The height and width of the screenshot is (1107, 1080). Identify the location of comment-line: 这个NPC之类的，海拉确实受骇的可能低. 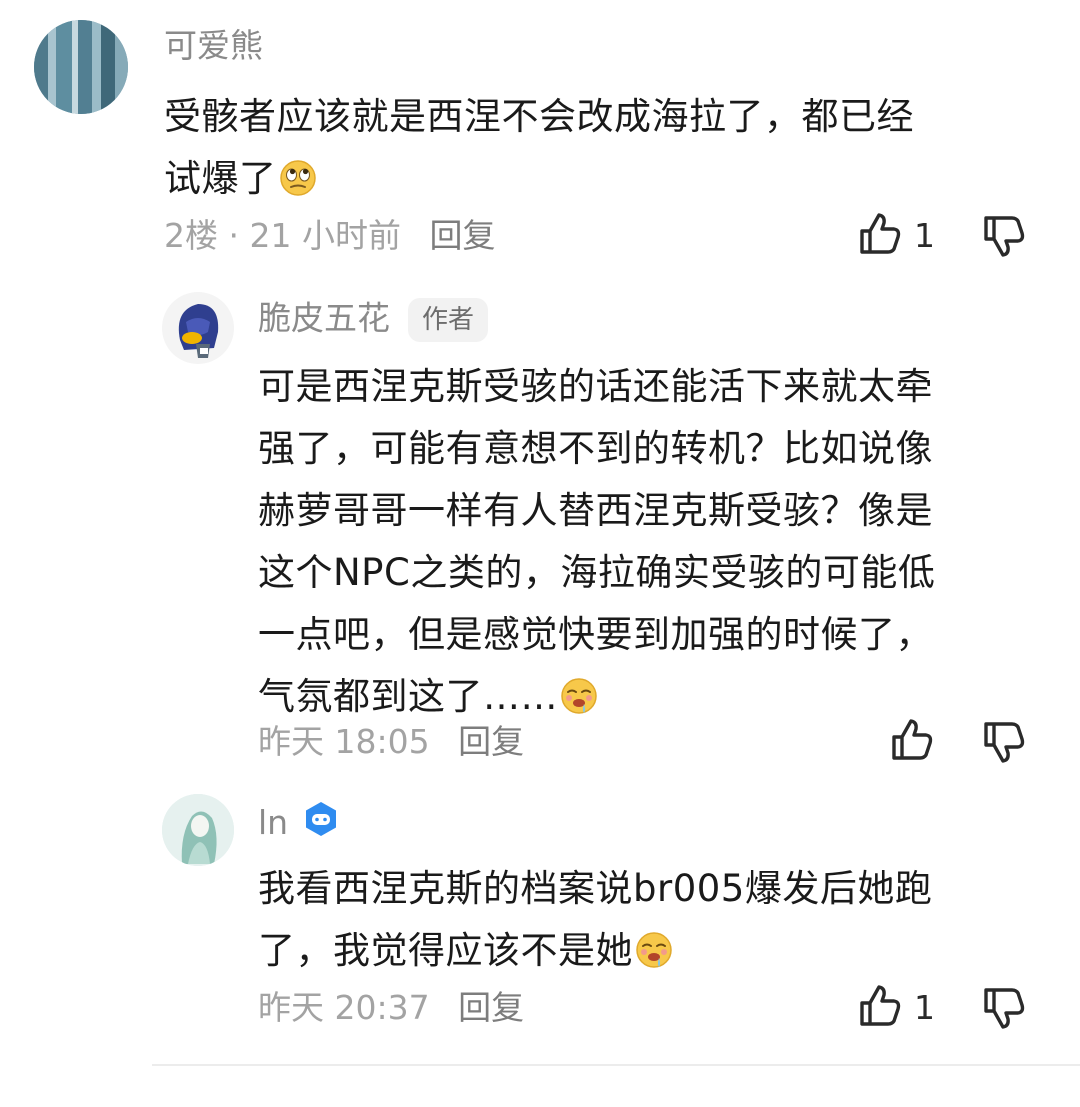
(597, 572).